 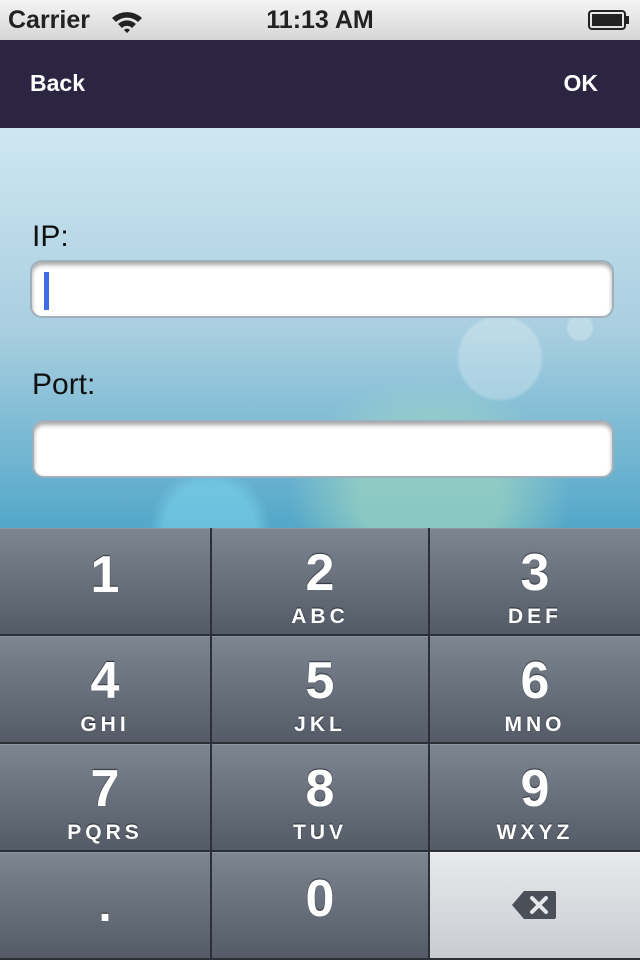 What do you see at coordinates (535, 616) in the screenshot?
I see `key-letters: DEF` at bounding box center [535, 616].